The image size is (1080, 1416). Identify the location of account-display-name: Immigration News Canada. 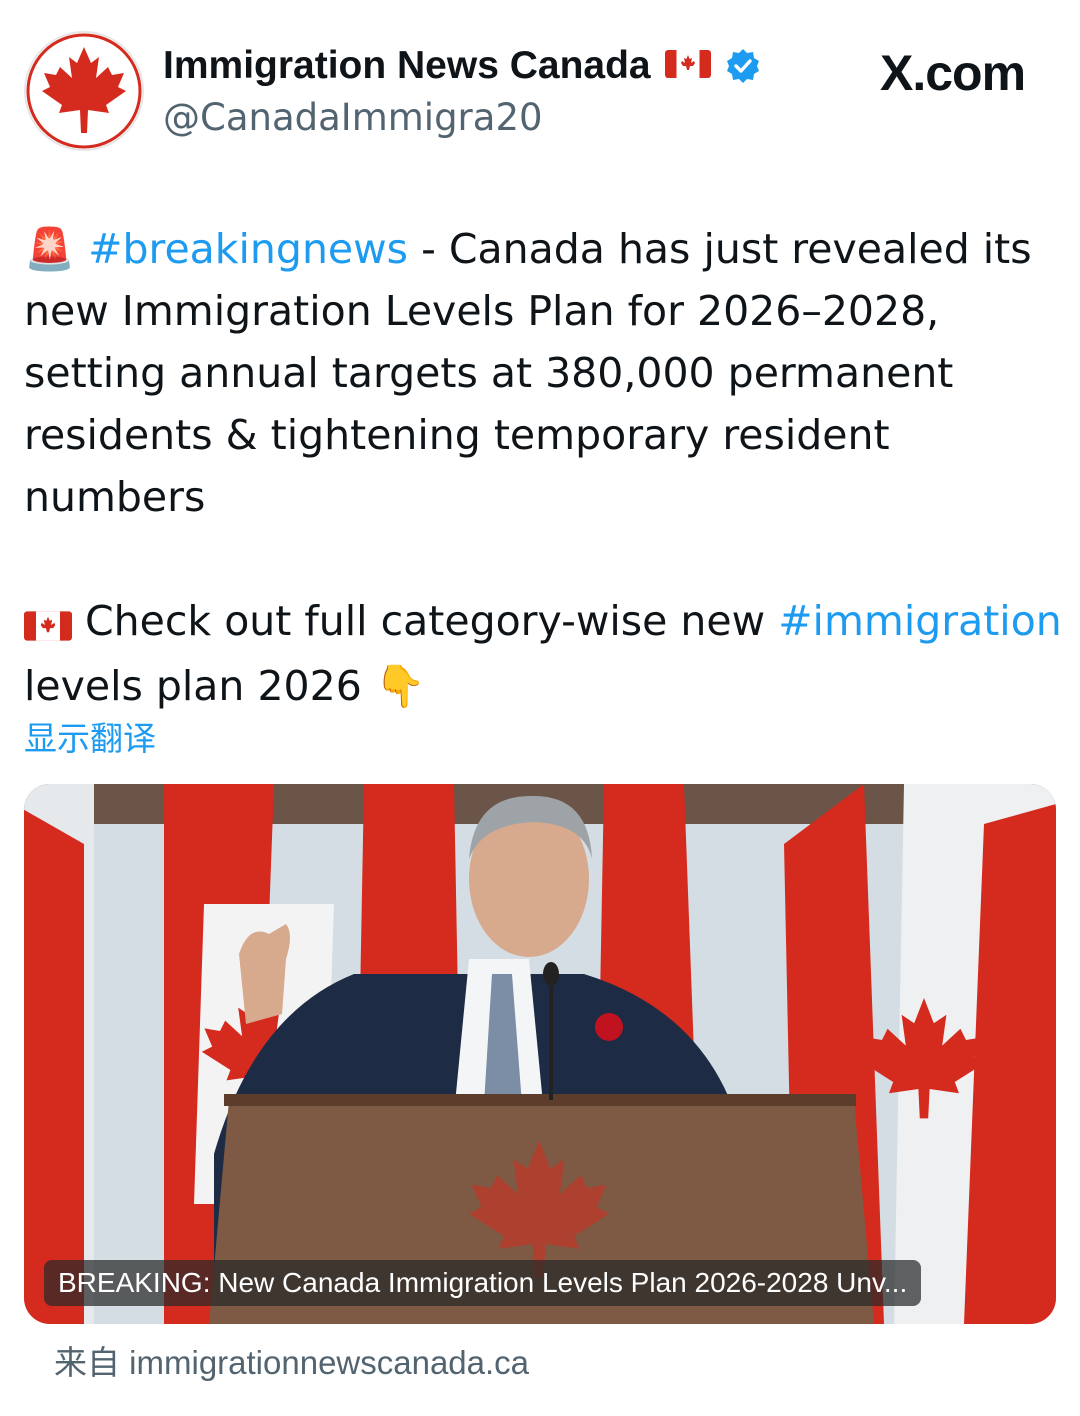
(462, 66).